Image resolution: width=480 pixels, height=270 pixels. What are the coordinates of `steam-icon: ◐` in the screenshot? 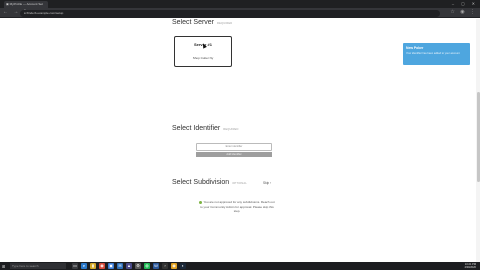 It's located at (183, 266).